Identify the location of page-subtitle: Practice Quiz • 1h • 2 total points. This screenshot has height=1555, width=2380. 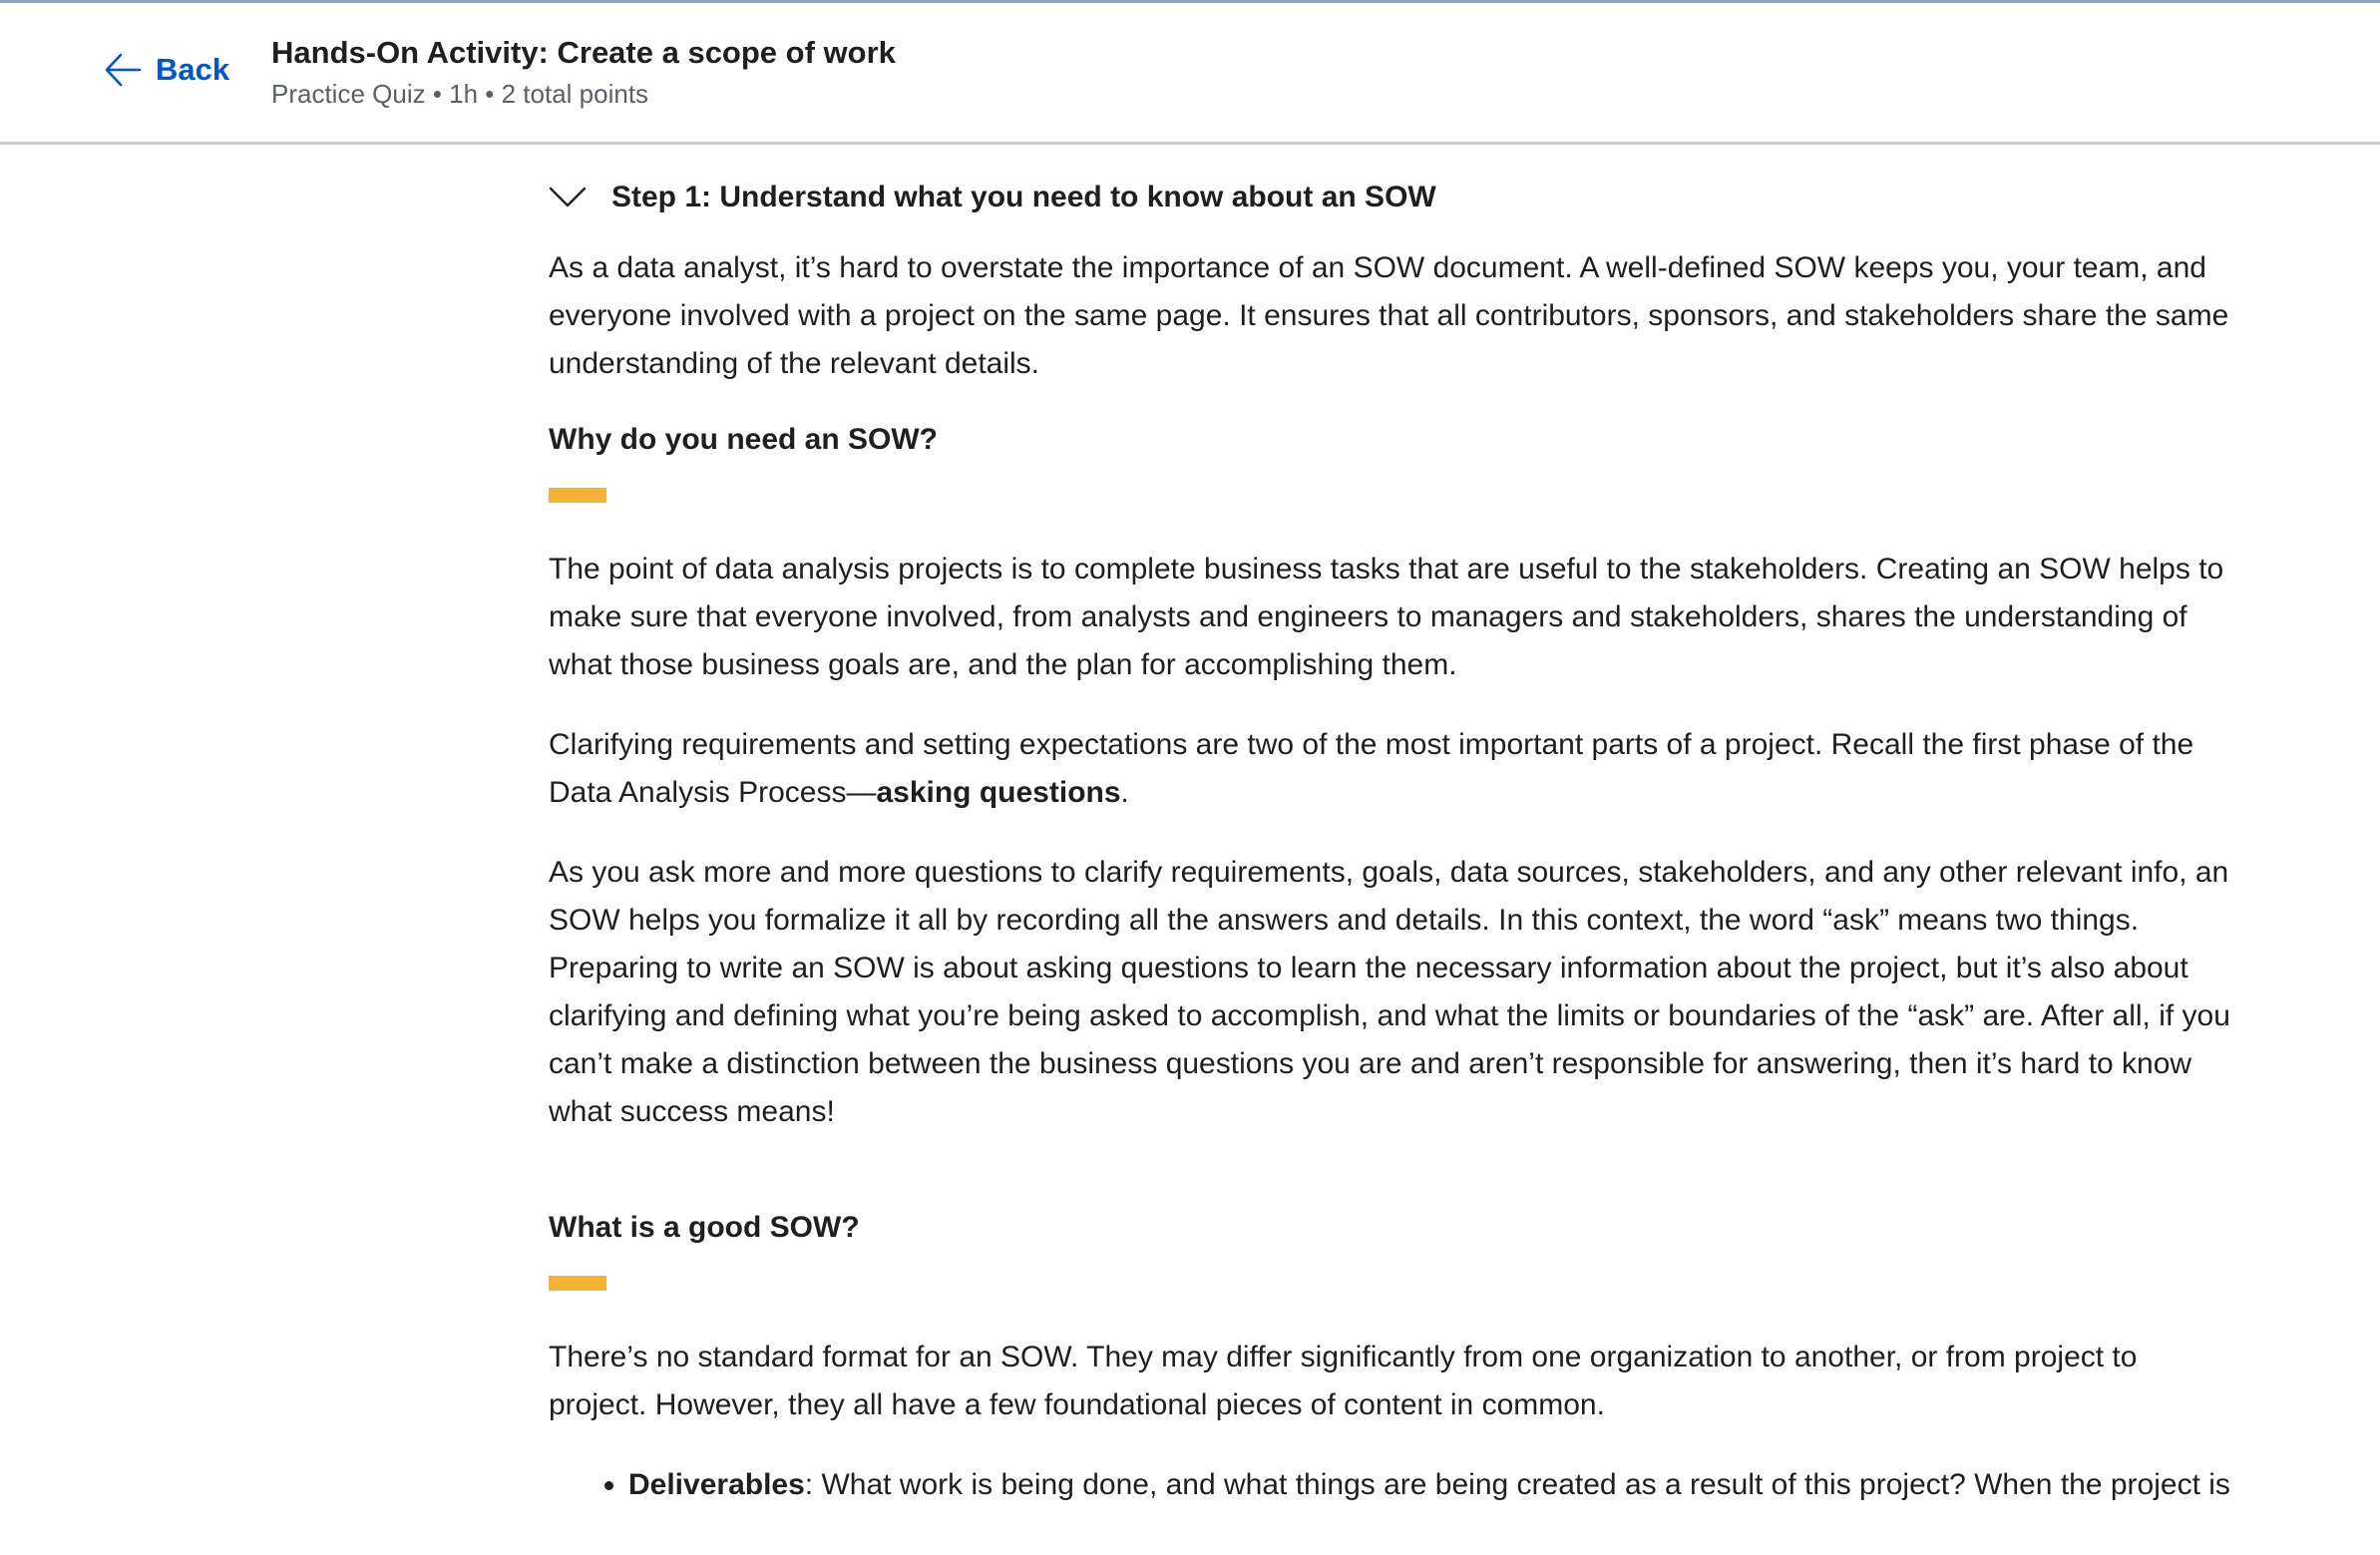
(460, 94).